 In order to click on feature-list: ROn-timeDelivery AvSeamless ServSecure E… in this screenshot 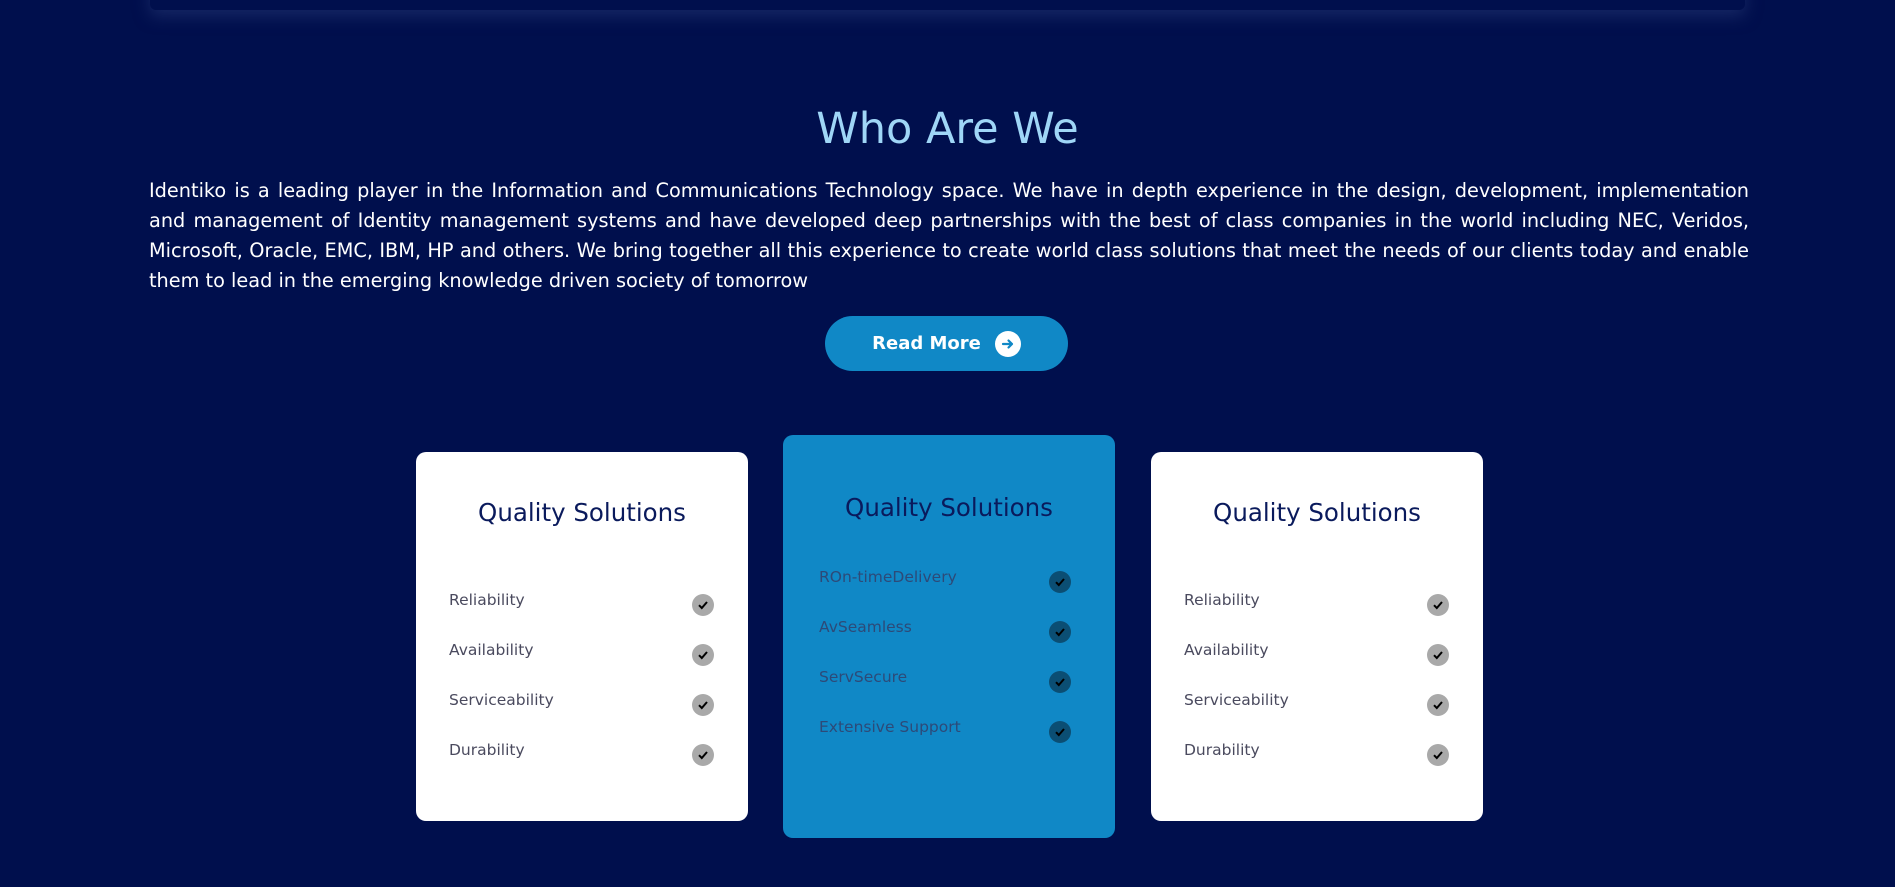, I will do `click(949, 667)`.